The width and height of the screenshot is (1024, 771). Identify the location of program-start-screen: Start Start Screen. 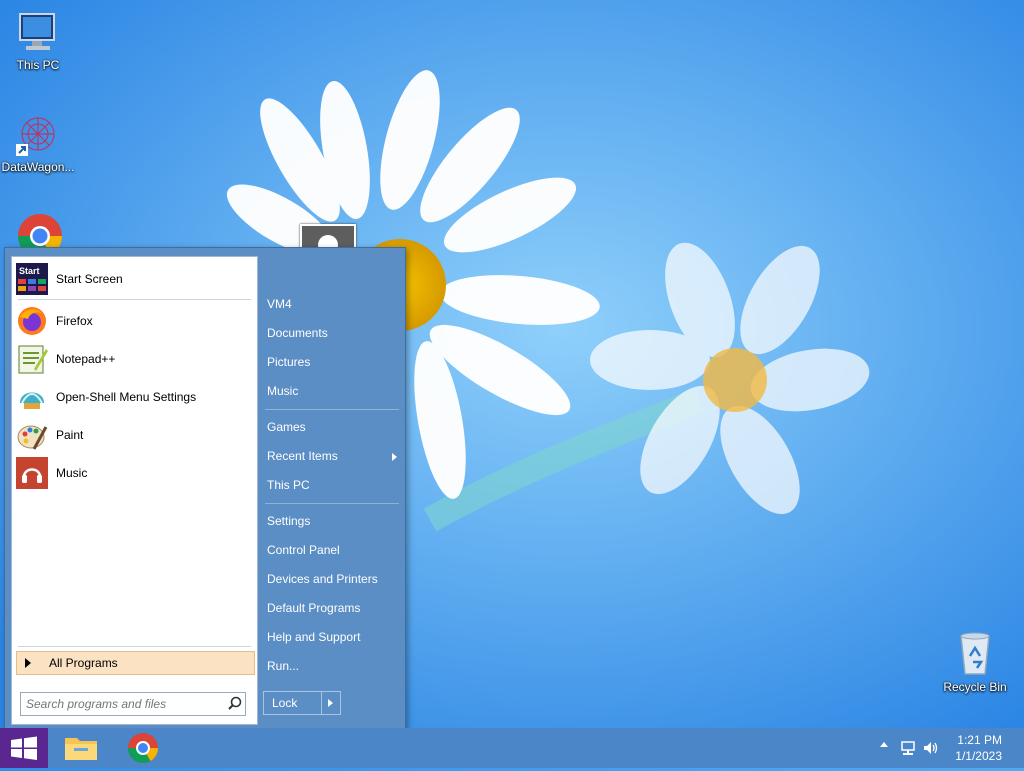
(134, 279).